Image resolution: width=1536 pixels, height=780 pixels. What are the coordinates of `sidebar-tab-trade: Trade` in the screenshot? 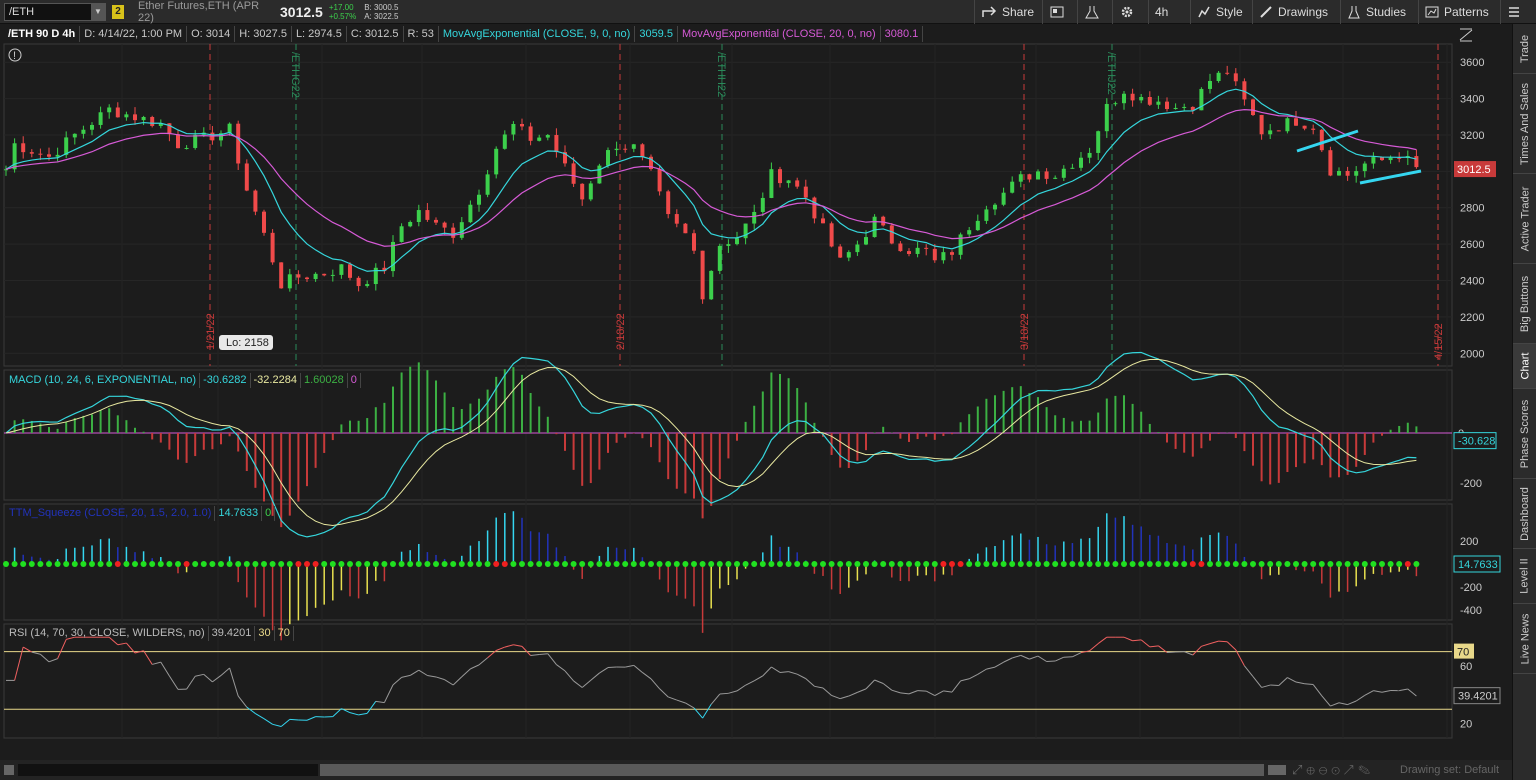 It's located at (1524, 49).